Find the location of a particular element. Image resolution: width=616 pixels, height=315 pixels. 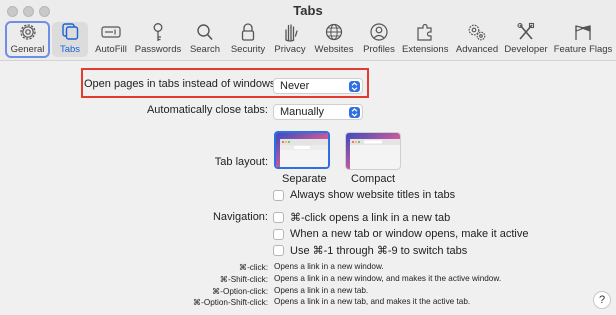

window-title: Tabs is located at coordinates (308, 10).